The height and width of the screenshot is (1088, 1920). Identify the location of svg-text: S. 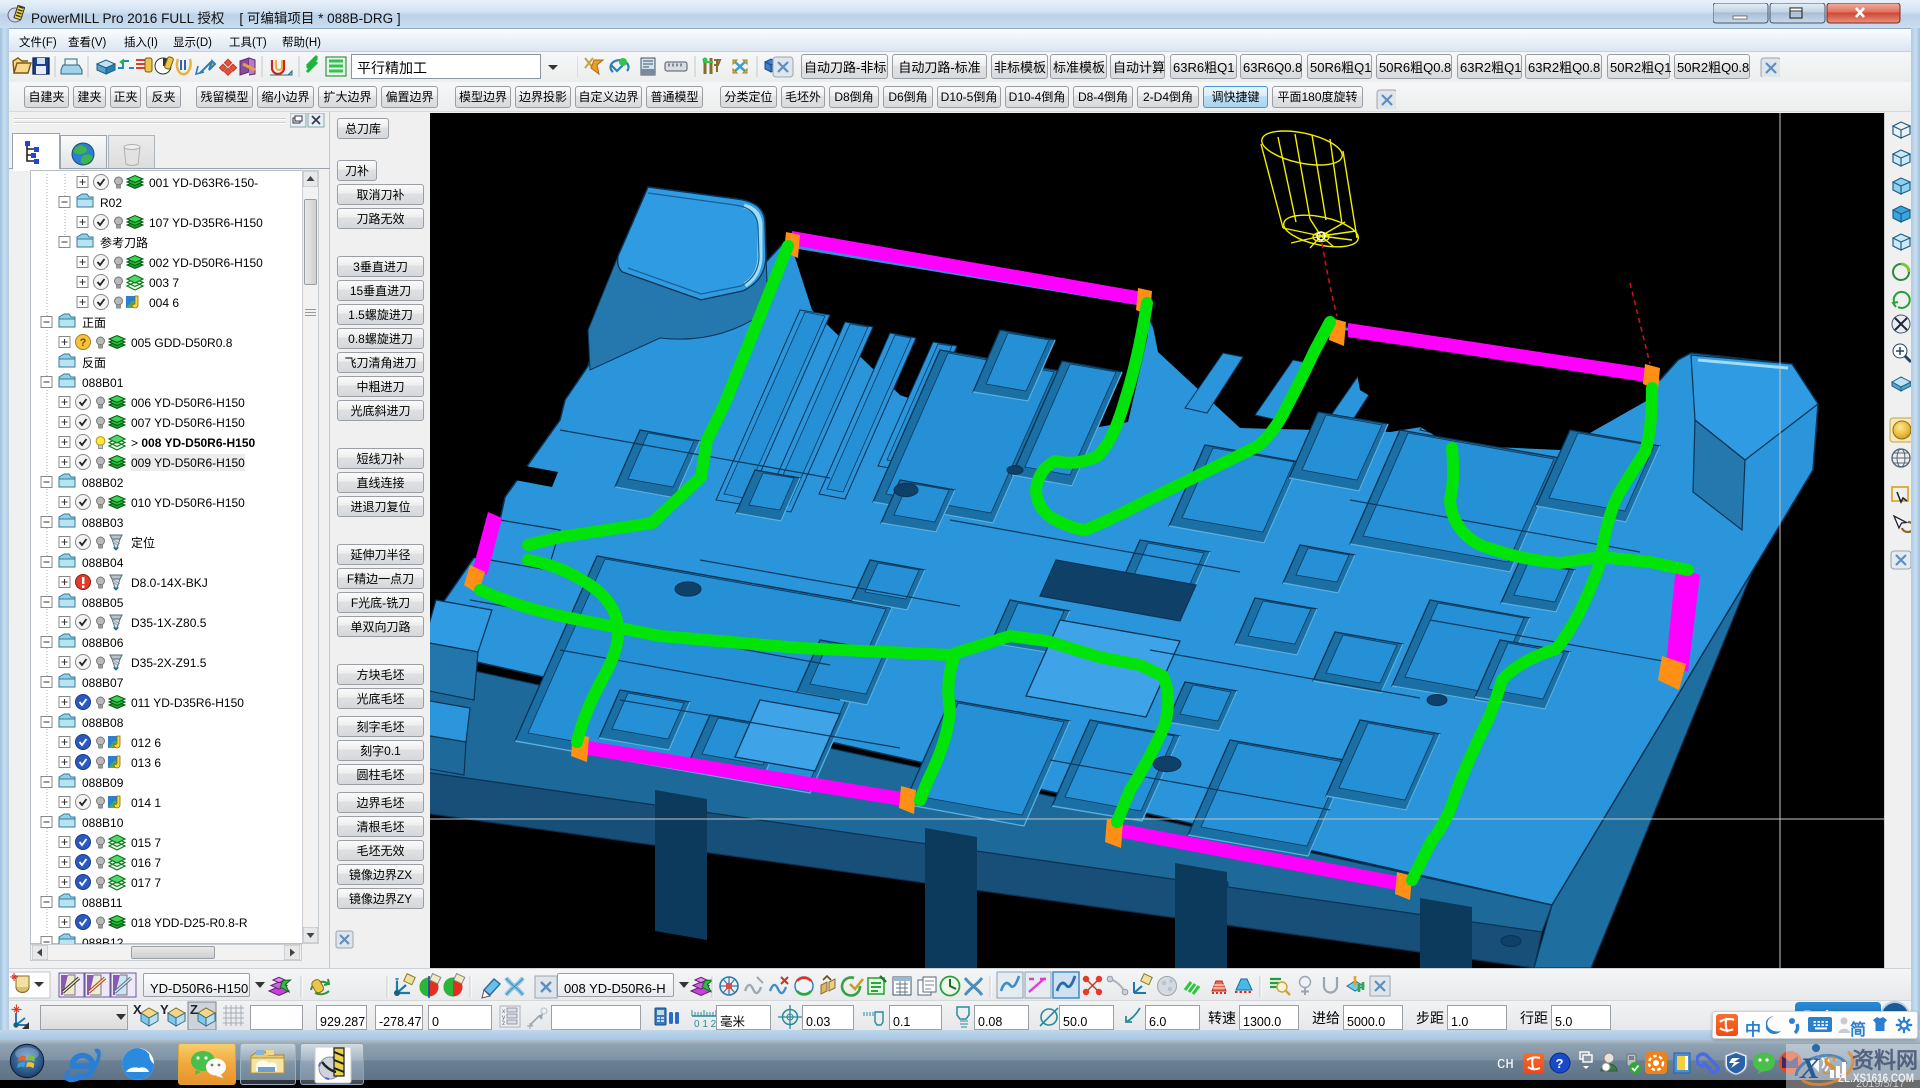
(1829, 1065).